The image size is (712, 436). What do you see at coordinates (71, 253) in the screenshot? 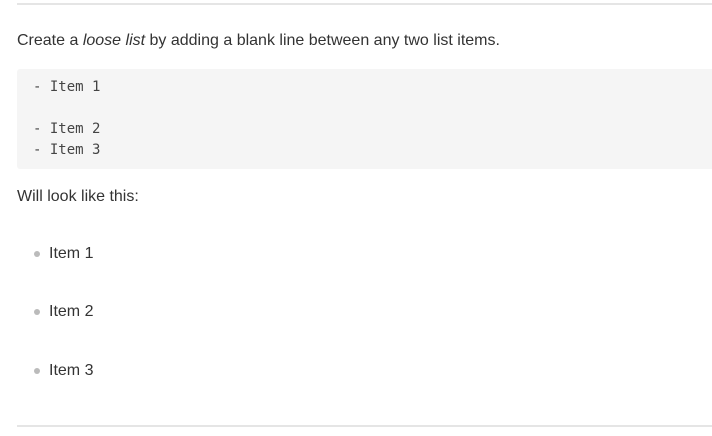
I see `list-item-label: Item 1` at bounding box center [71, 253].